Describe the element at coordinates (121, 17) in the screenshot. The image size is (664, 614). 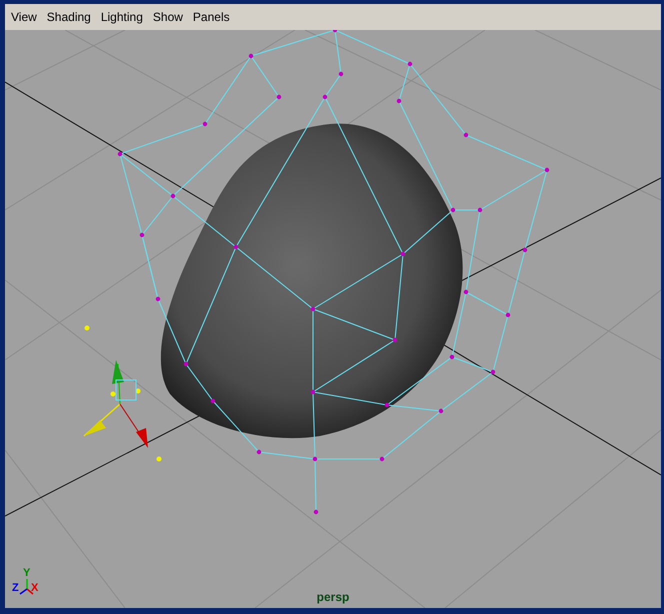
I see `menu-item: Lighting` at that location.